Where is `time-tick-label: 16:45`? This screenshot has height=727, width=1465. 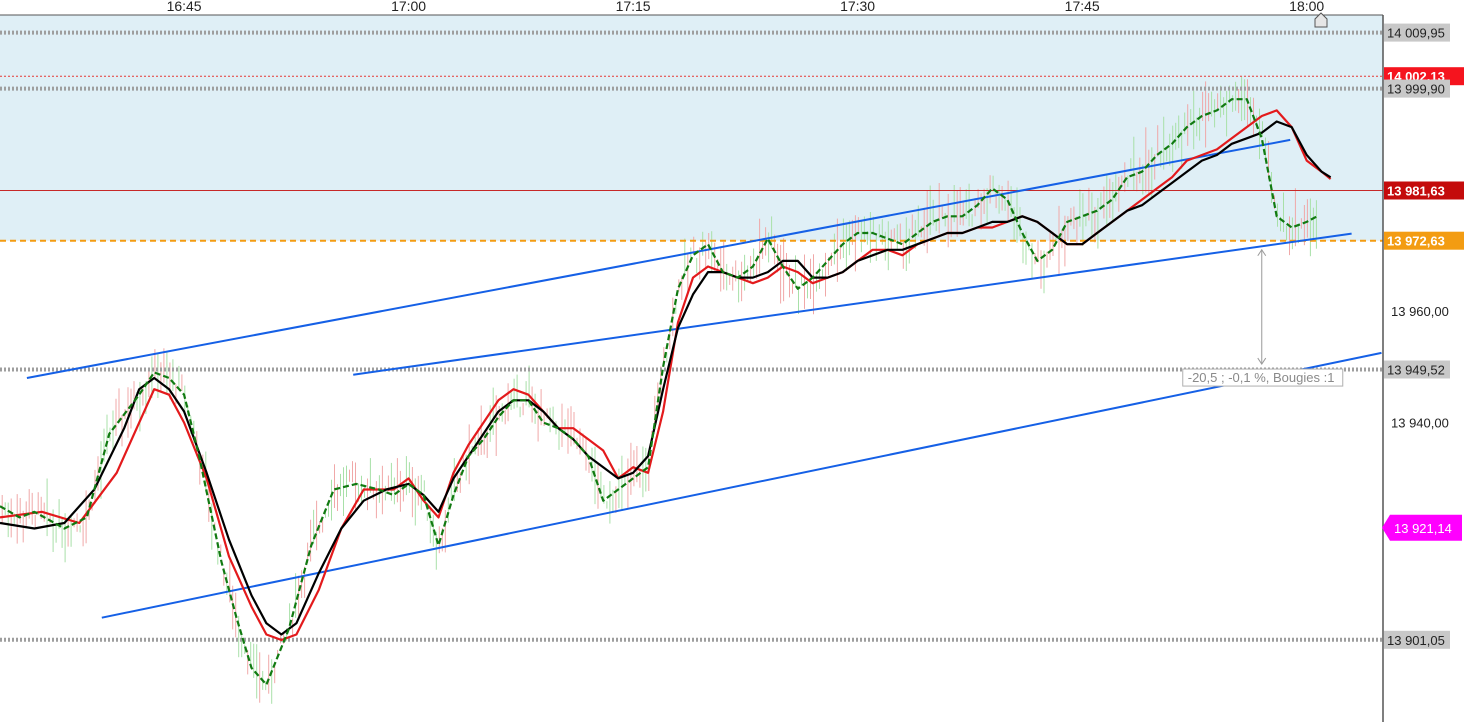 time-tick-label: 16:45 is located at coordinates (184, 7).